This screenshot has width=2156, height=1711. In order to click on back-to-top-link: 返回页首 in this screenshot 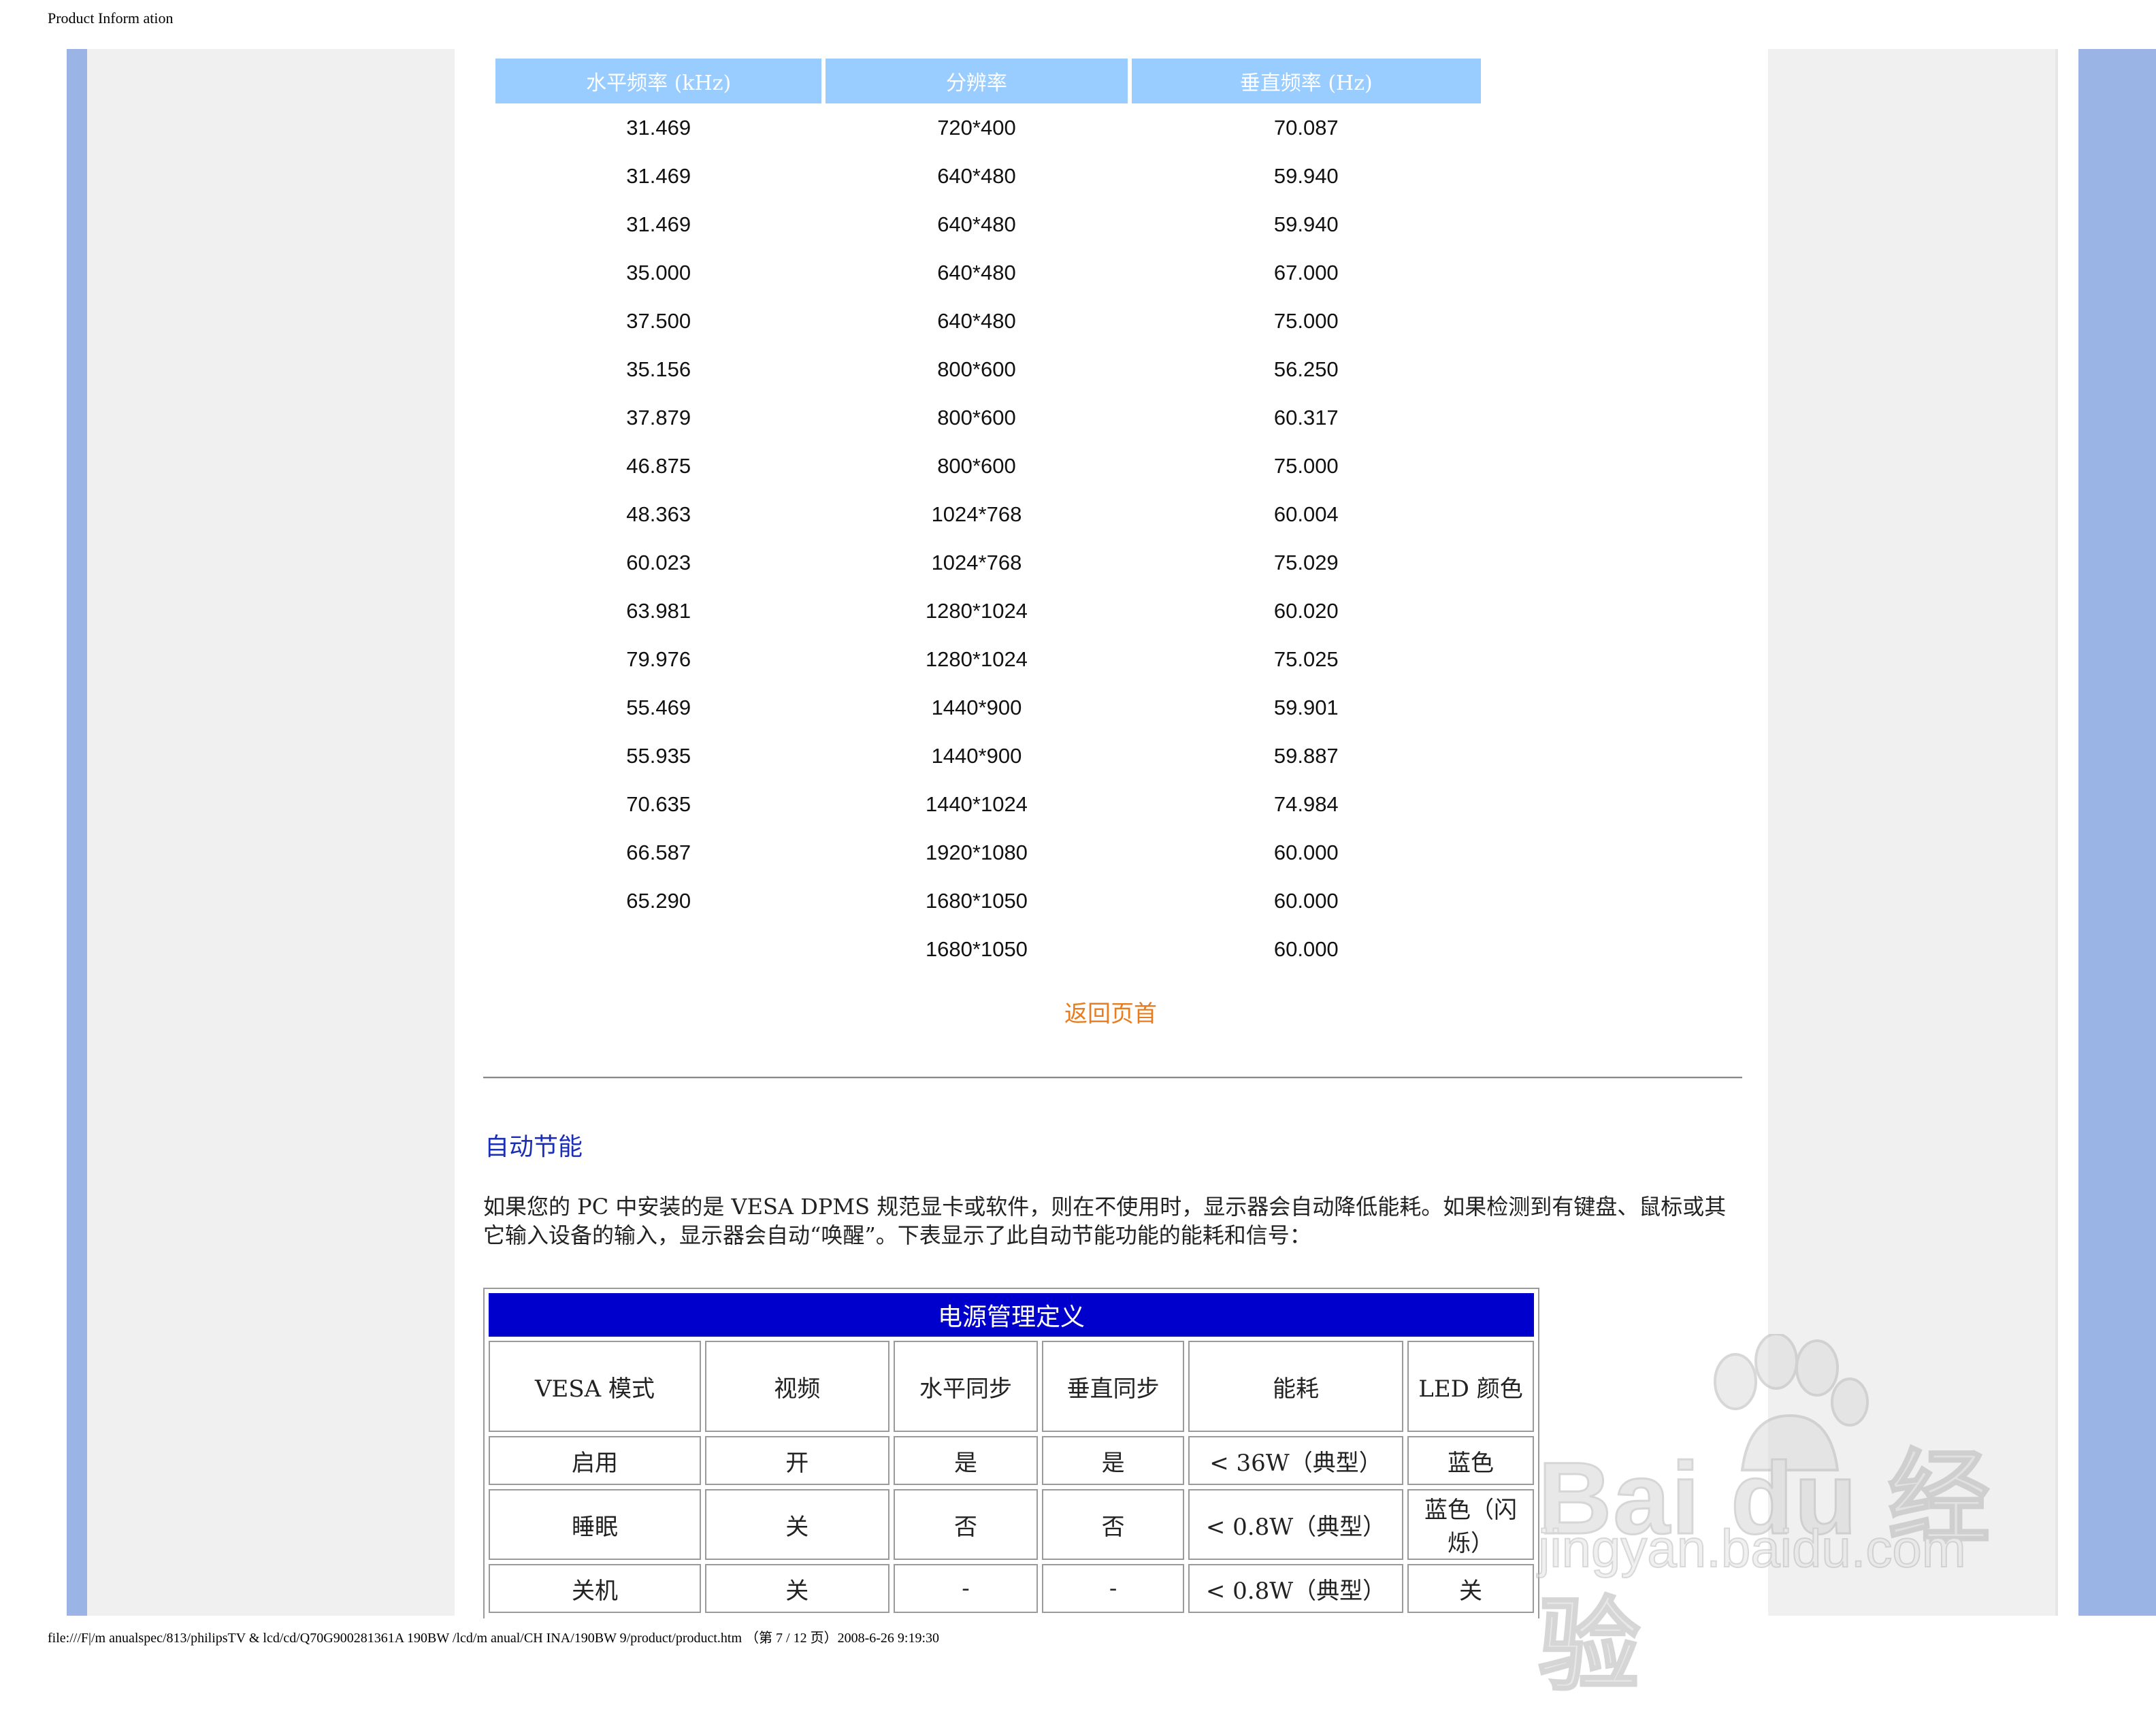, I will do `click(1110, 1011)`.